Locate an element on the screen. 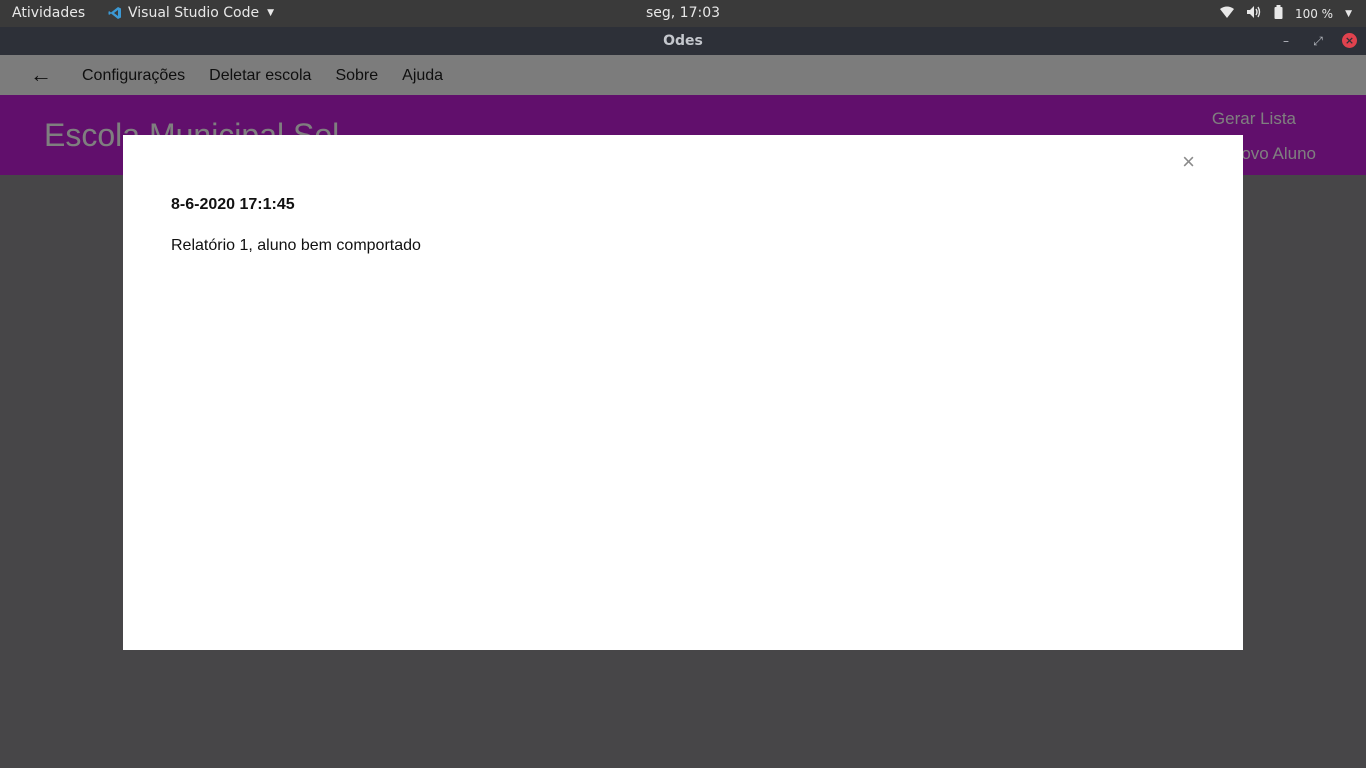 This screenshot has height=768, width=1366. volume-icon is located at coordinates (1254, 13).